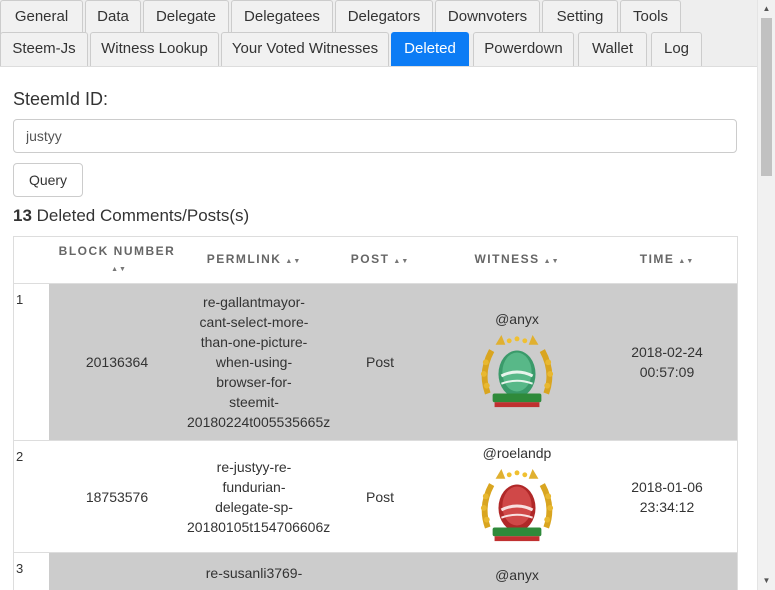 The width and height of the screenshot is (775, 590). Describe the element at coordinates (254, 302) in the screenshot. I see `permlink-line: re-gallantmayor-` at that location.